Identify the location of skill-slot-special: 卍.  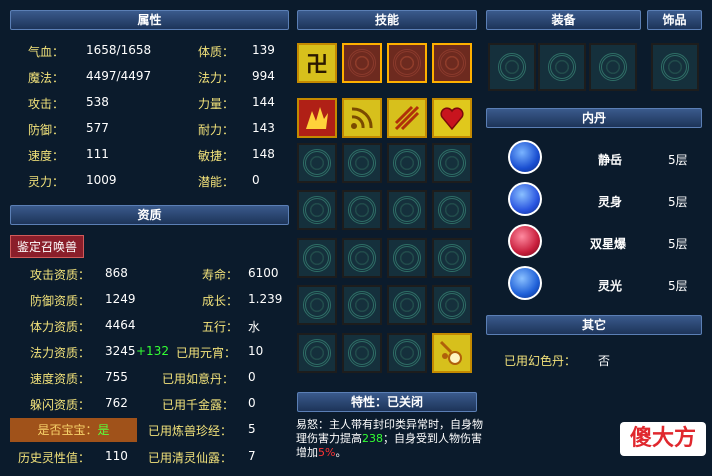
(317, 63).